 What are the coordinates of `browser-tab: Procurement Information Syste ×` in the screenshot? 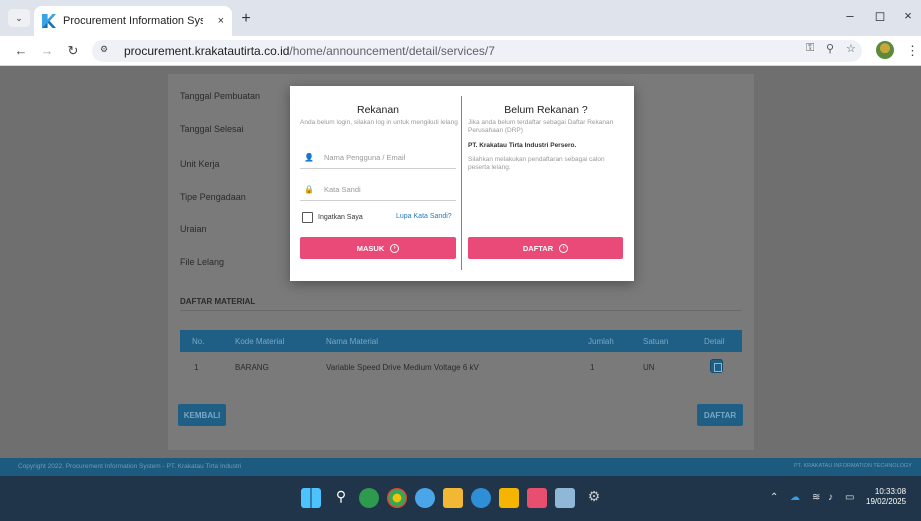 It's located at (133, 21).